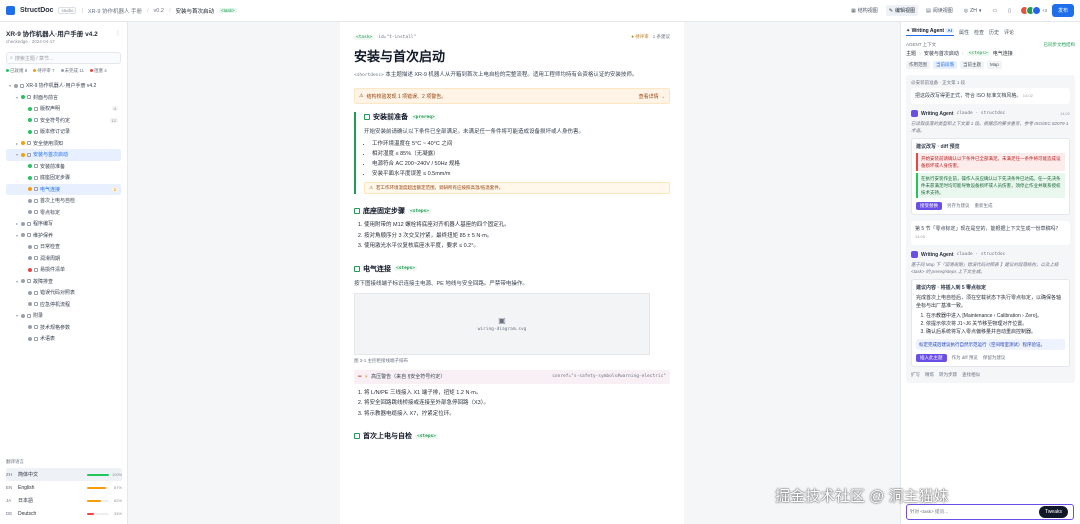  What do you see at coordinates (63, 316) in the screenshot?
I see `tree-item: ▾ 附录` at bounding box center [63, 316].